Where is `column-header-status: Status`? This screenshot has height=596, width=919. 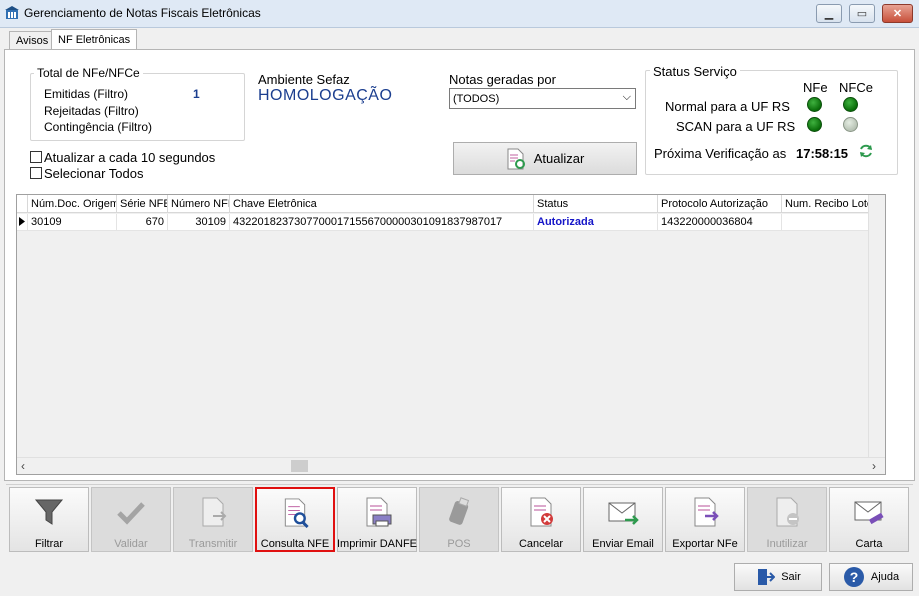
column-header-status: Status is located at coordinates (596, 204).